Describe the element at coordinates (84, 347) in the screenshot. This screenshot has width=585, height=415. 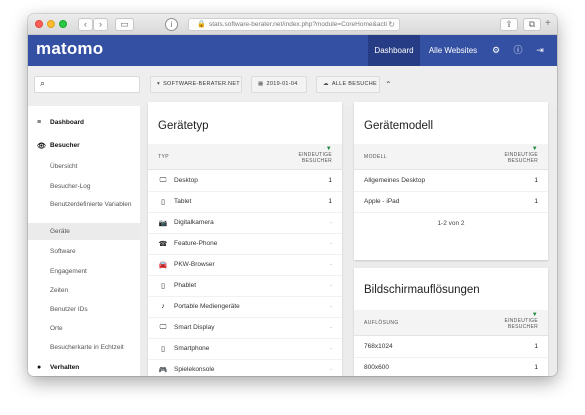
I see `menu-item-realtime-map: Besucherkarte in Echtzeit` at that location.